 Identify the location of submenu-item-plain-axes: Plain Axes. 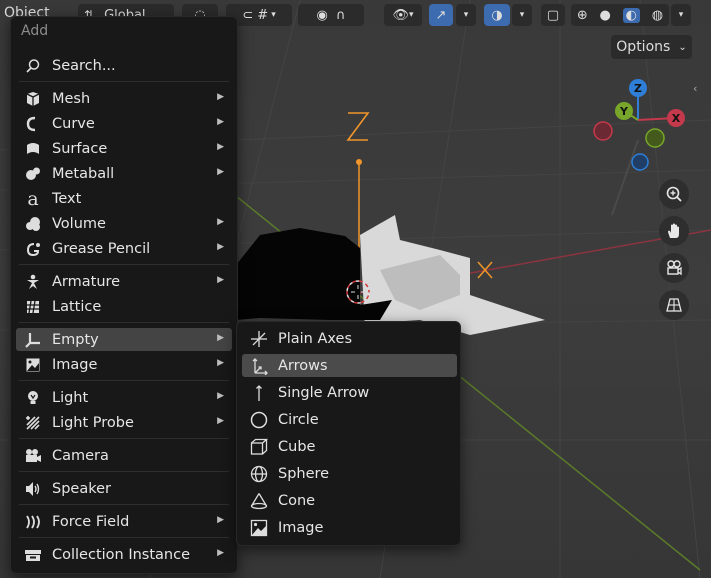
(349, 338).